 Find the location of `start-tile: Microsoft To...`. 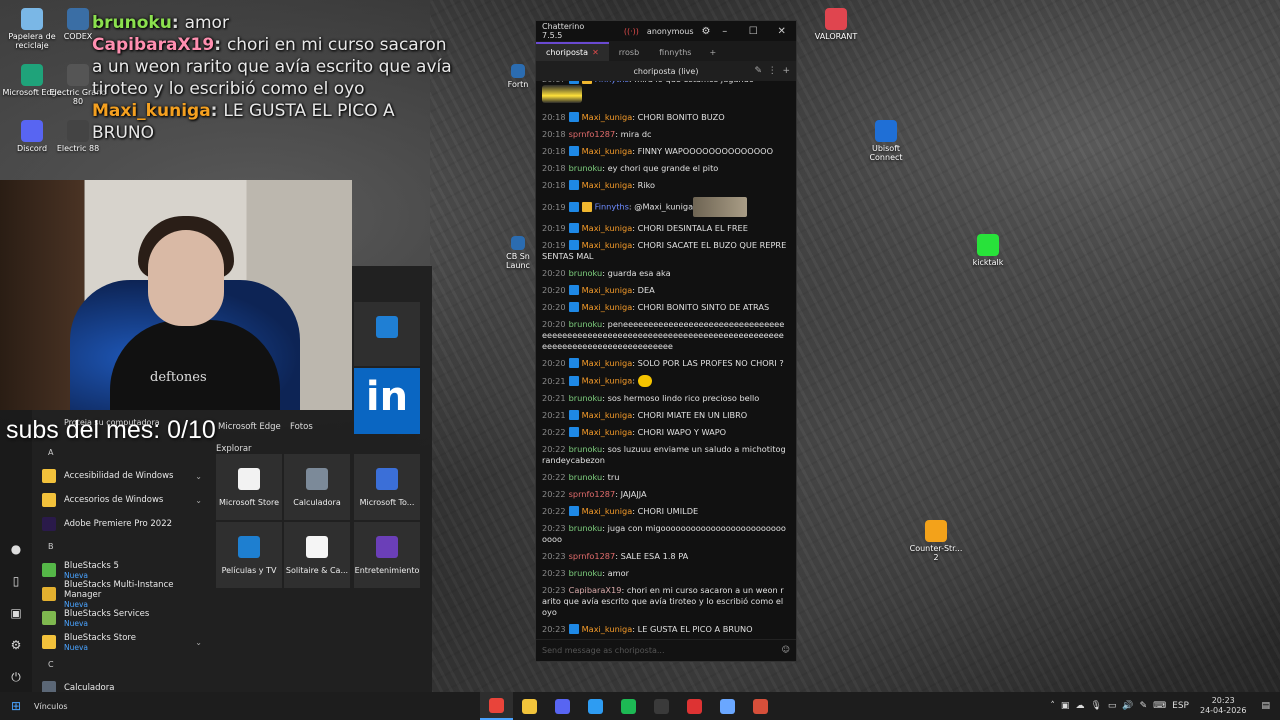

start-tile: Microsoft To... is located at coordinates (387, 487).